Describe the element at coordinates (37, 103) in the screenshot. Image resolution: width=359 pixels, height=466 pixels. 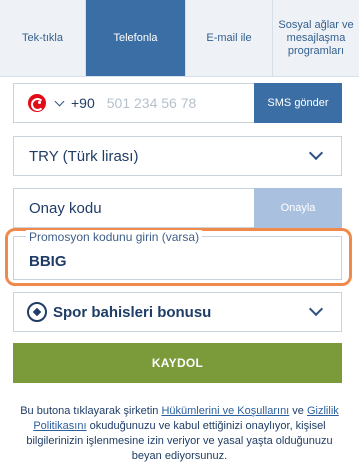
I see `turkey-flag-icon` at that location.